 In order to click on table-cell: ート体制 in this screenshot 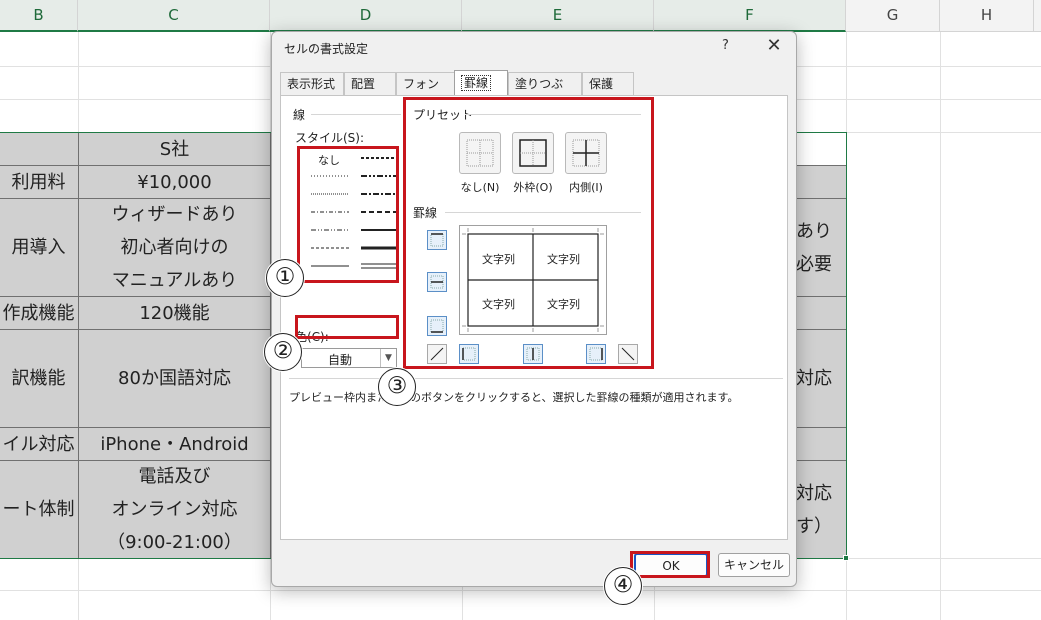, I will do `click(39, 509)`.